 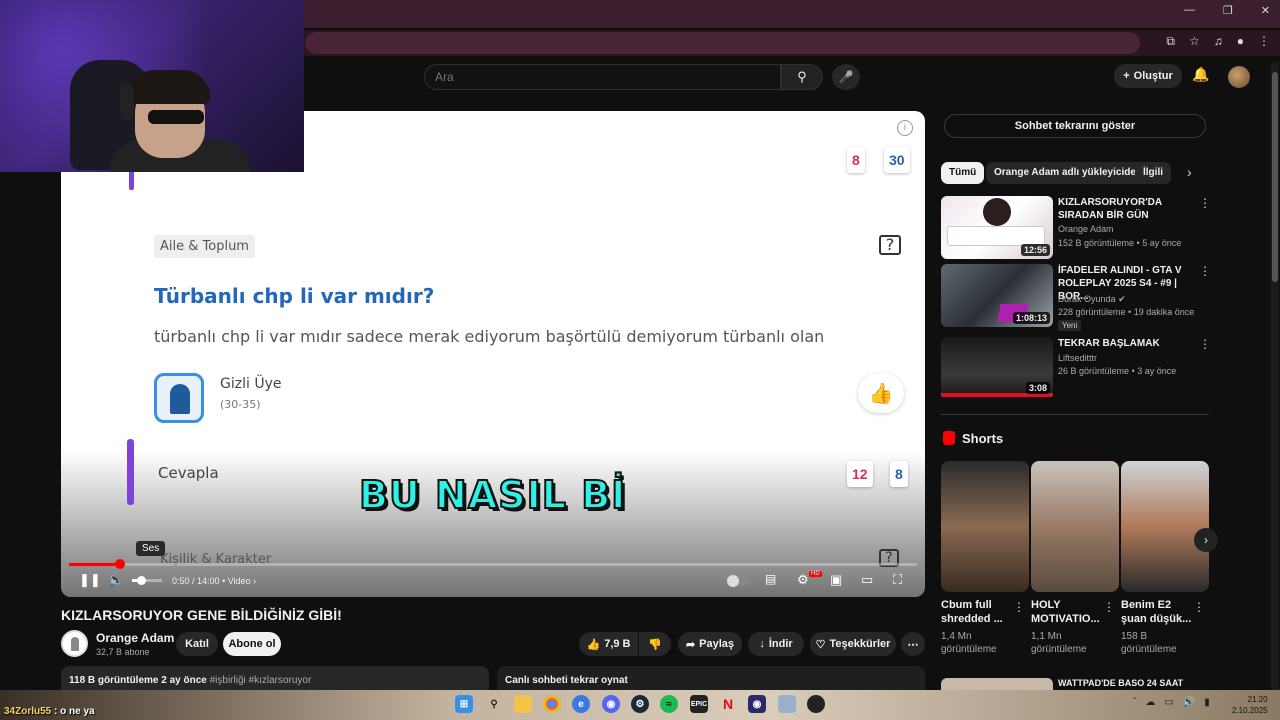 What do you see at coordinates (803, 580) in the screenshot?
I see `settings-button: ⚙` at bounding box center [803, 580].